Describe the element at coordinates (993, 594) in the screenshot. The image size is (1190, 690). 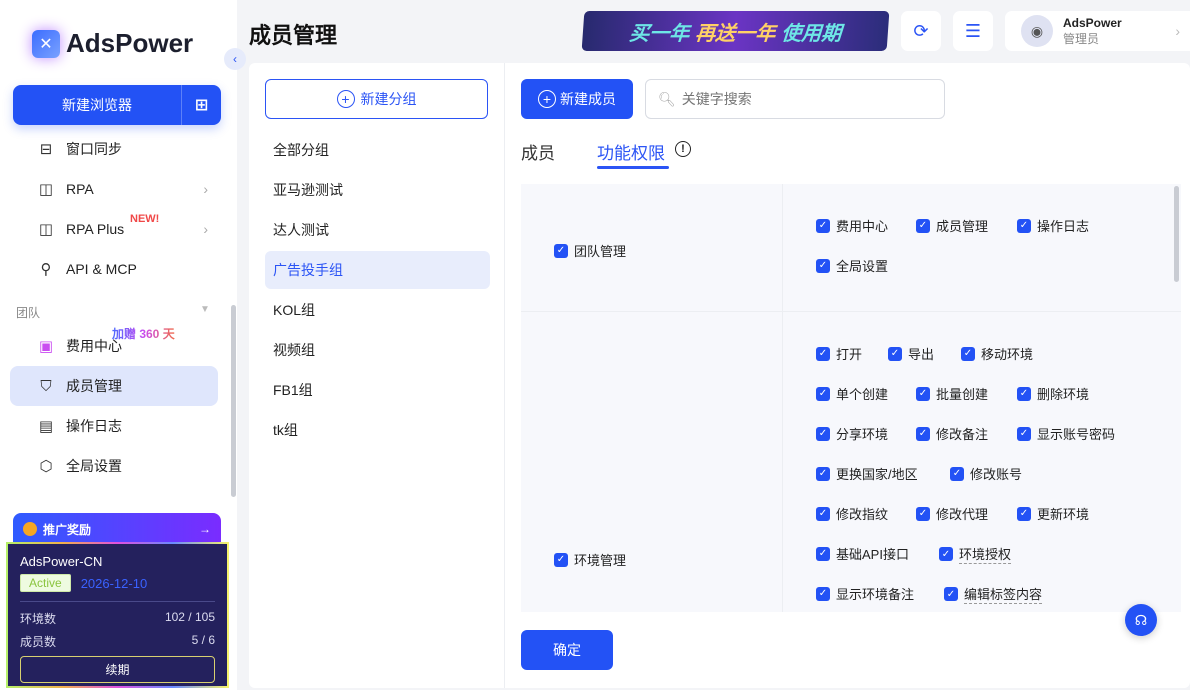
I see `permission-checkbox: ✓ 编辑标签内容` at that location.